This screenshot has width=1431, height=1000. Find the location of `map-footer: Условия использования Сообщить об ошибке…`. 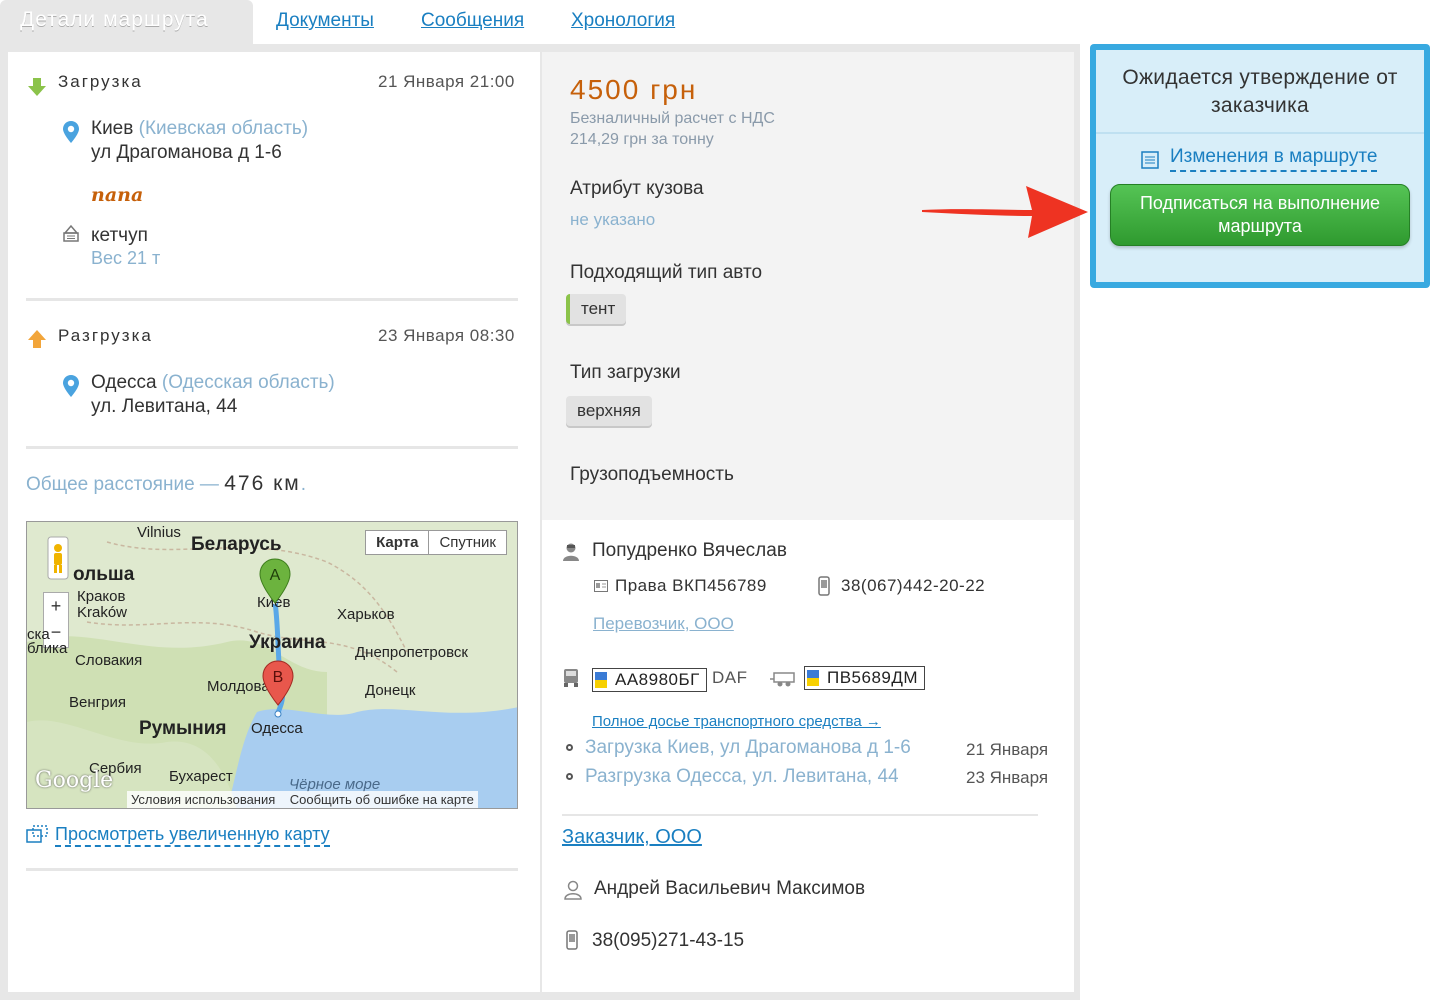

map-footer: Условия использования Сообщить об ошибке… is located at coordinates (302, 799).